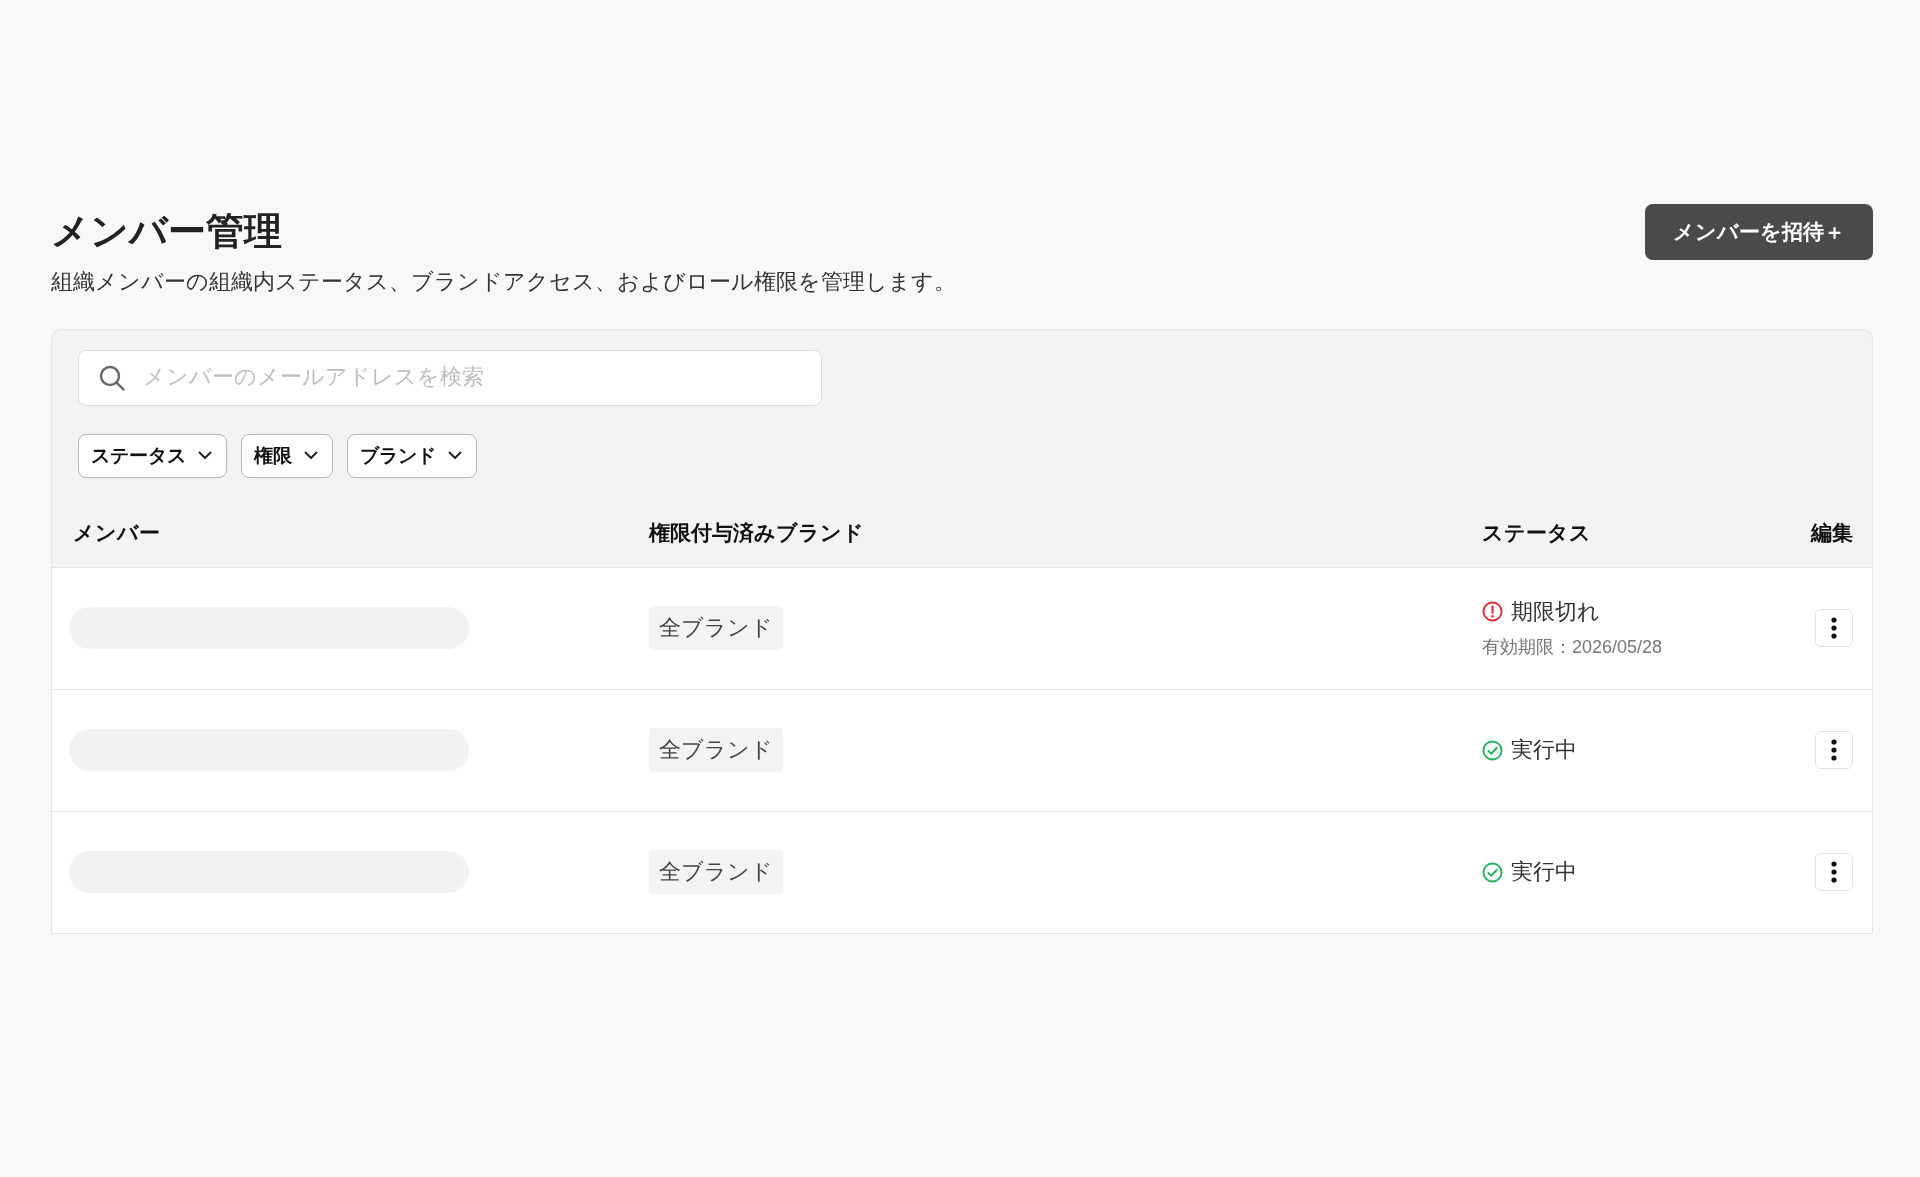  What do you see at coordinates (1537, 532) in the screenshot?
I see `column-header: ステータス` at bounding box center [1537, 532].